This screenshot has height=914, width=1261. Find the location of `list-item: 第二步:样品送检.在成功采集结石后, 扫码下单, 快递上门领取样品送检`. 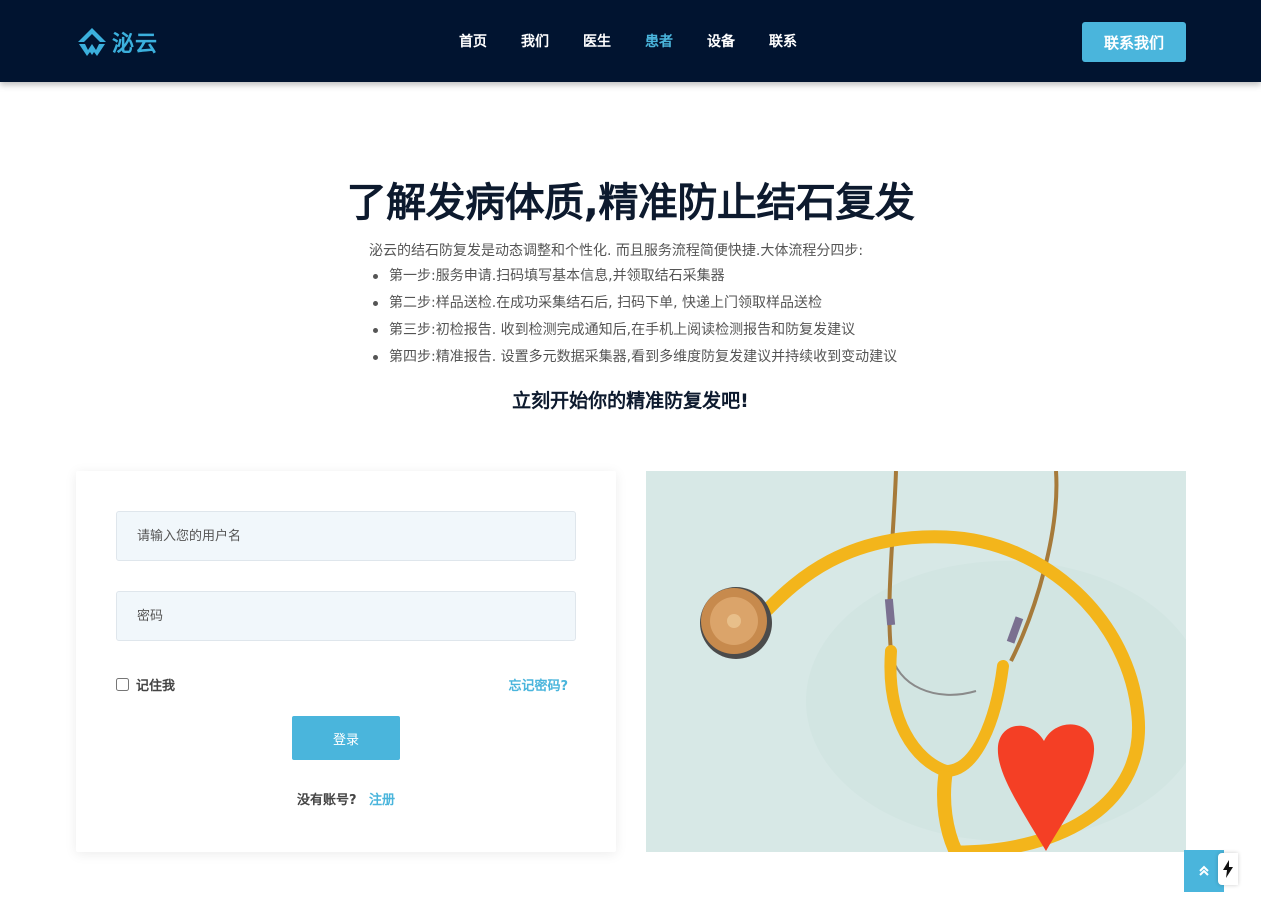

list-item: 第二步:样品送检.在成功采集结石后, 扫码下单, 快递上门领取样品送检 is located at coordinates (633, 306).